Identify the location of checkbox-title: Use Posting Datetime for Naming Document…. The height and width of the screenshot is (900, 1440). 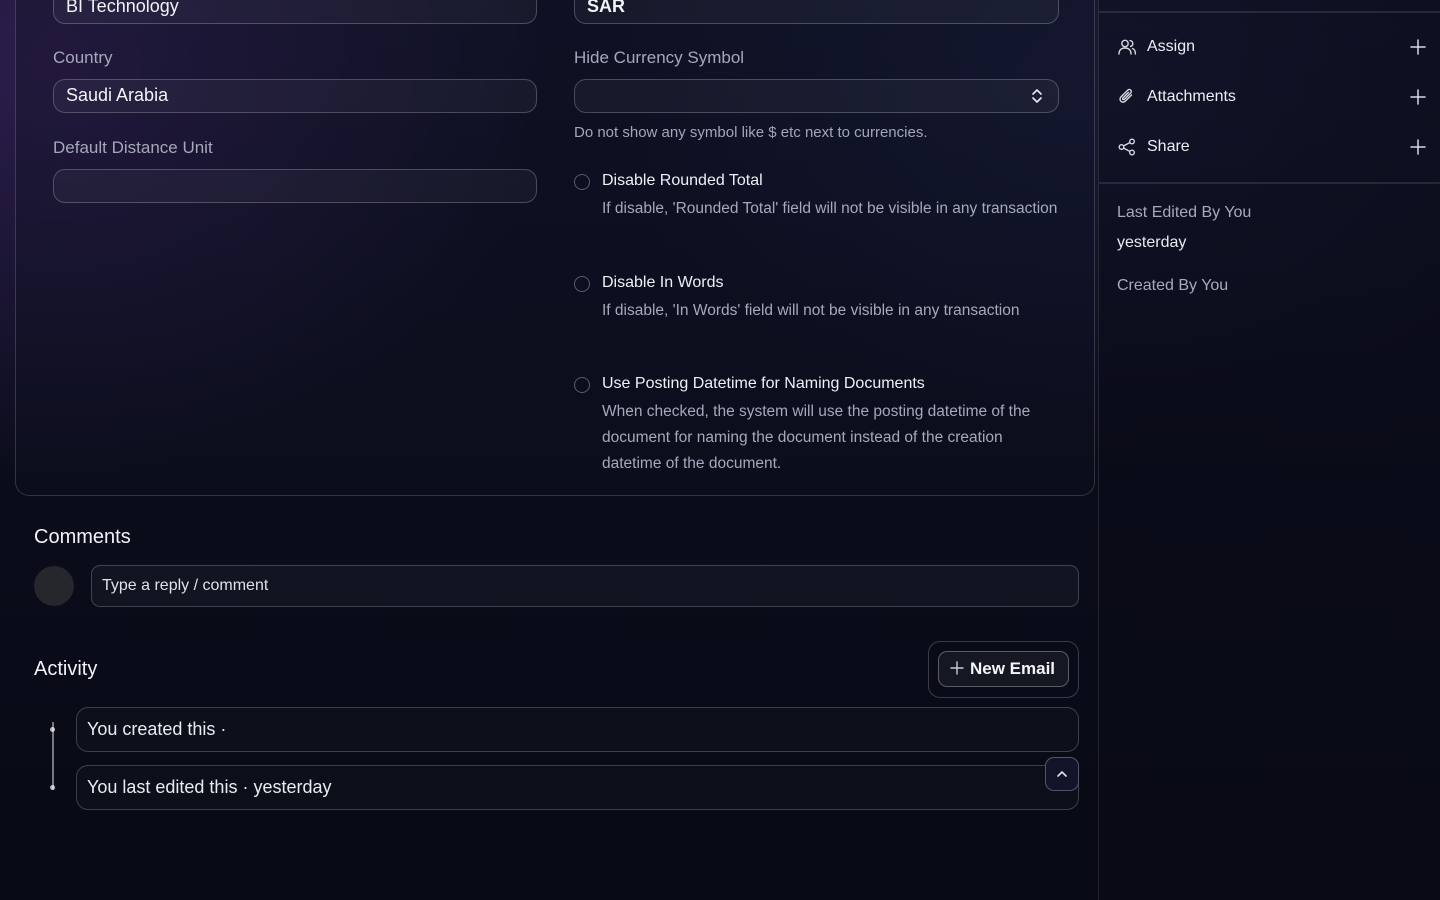
(763, 383).